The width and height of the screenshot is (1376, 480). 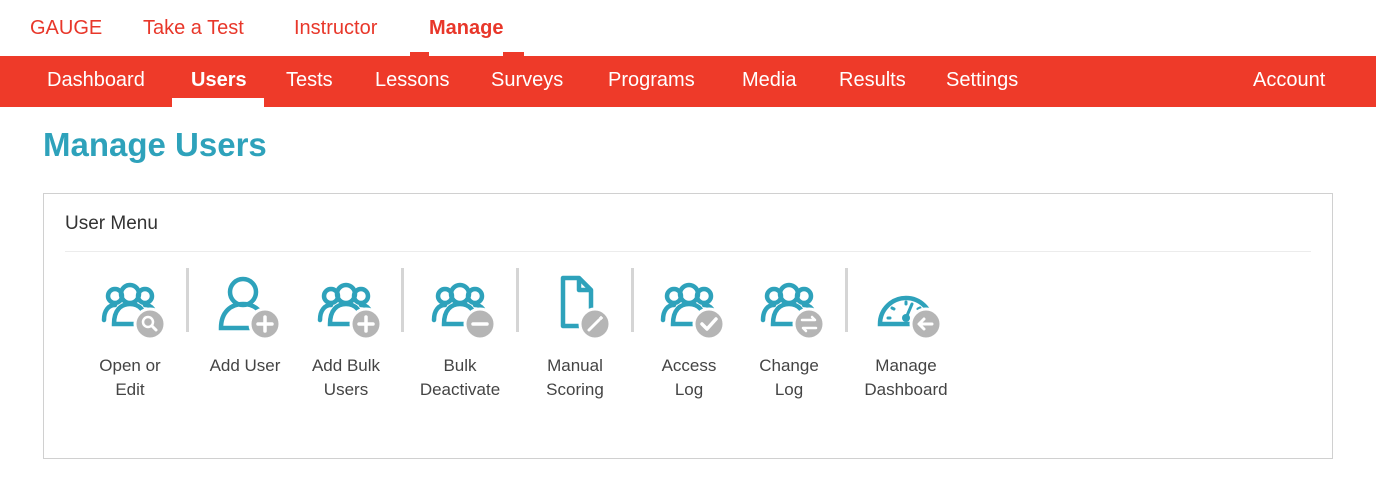 I want to click on main-nav-programs: Programs, so click(x=651, y=81).